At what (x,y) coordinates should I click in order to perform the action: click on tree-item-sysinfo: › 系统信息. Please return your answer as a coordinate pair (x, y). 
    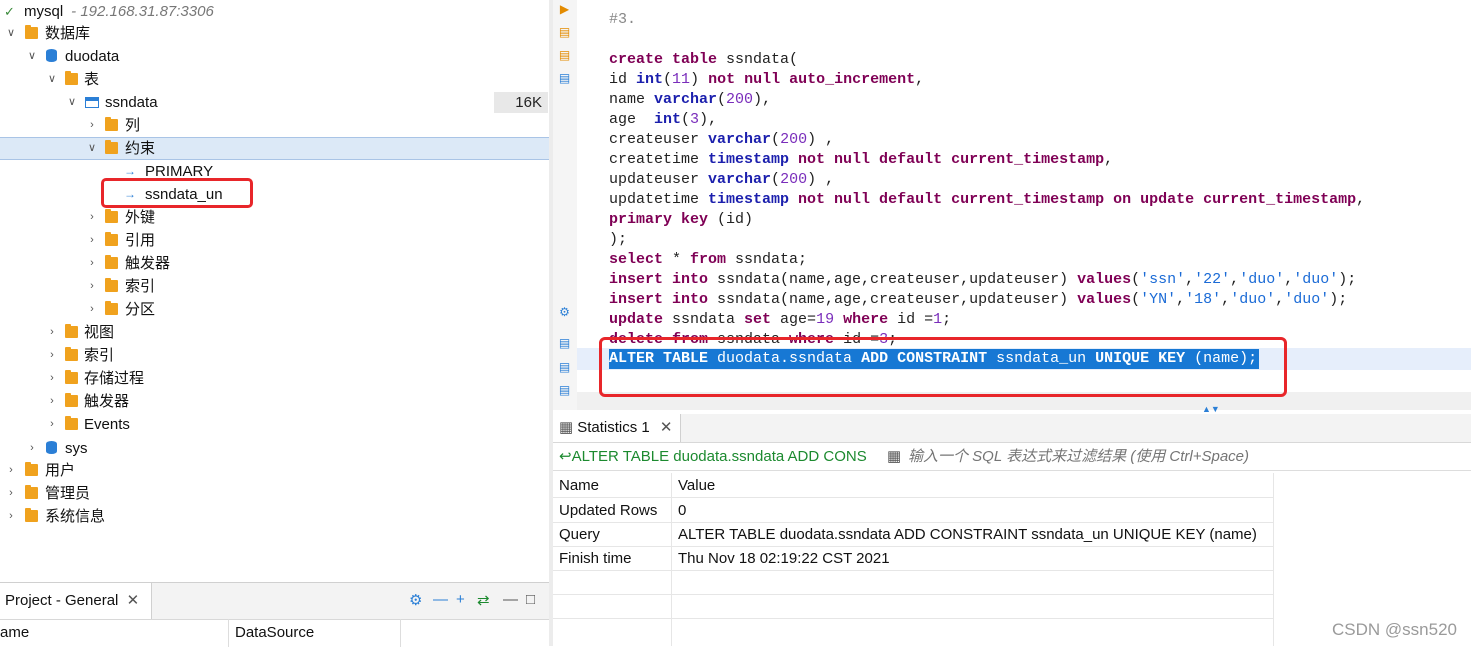
    Looking at the image, I should click on (274, 516).